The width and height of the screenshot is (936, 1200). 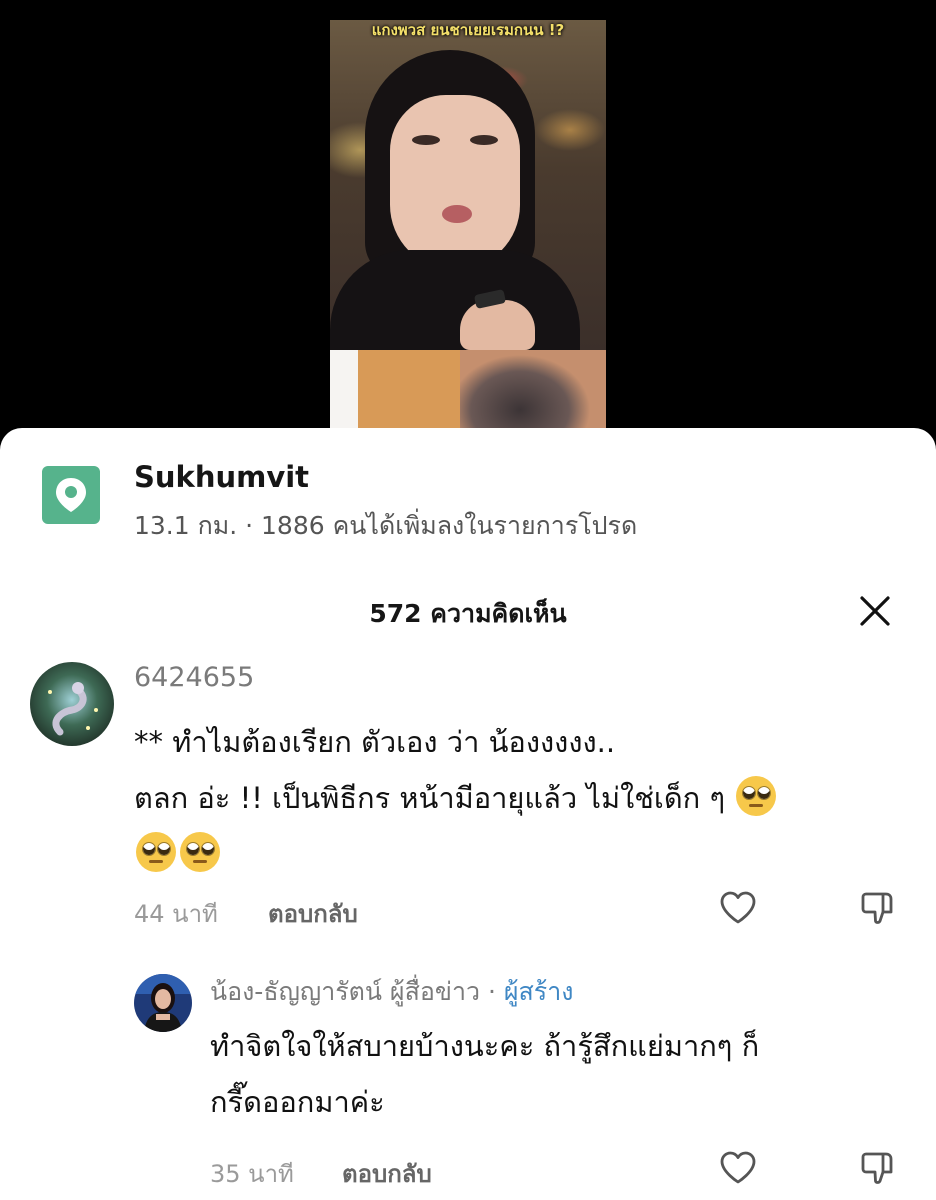 I want to click on close-icon, so click(x=875, y=611).